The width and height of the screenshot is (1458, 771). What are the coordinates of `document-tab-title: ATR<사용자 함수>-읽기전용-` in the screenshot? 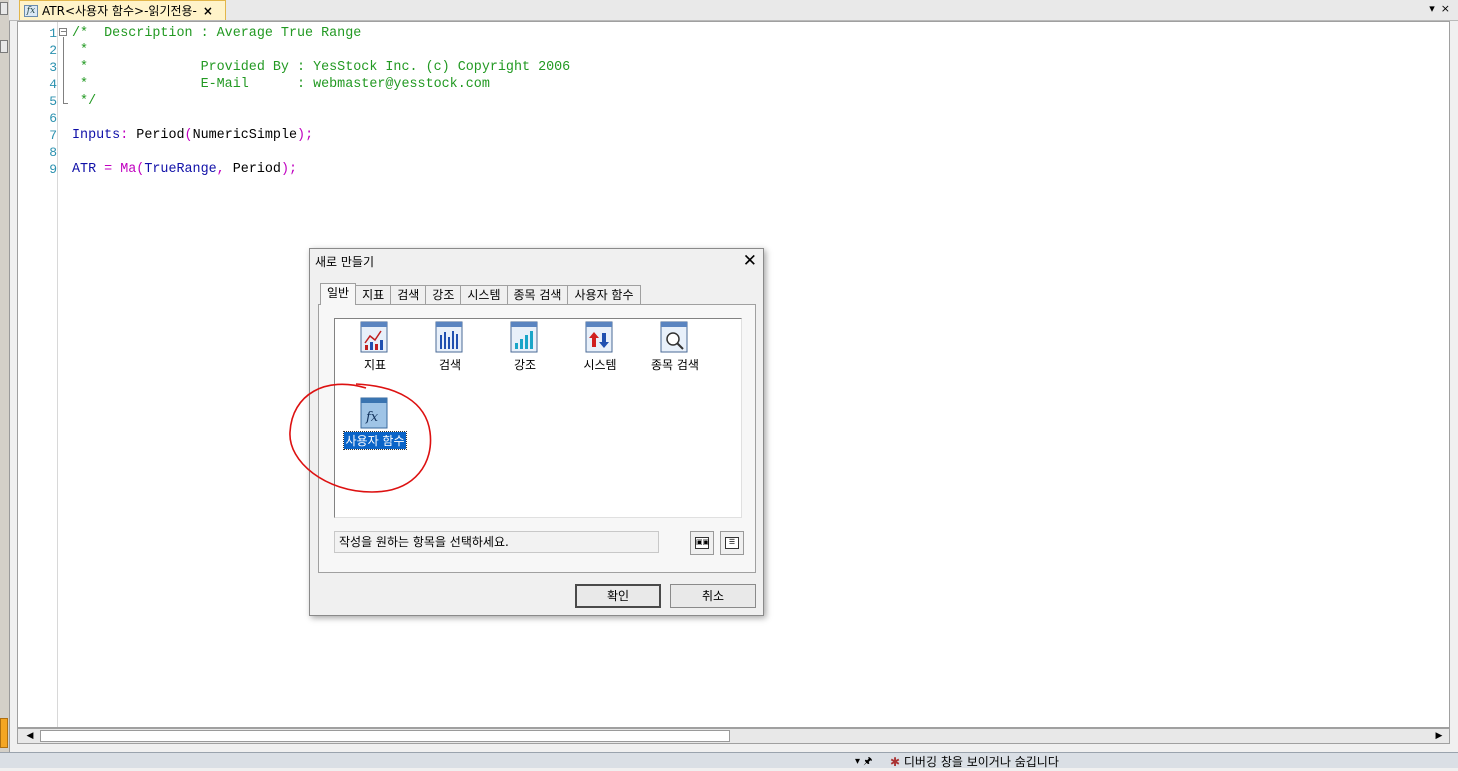 It's located at (119, 11).